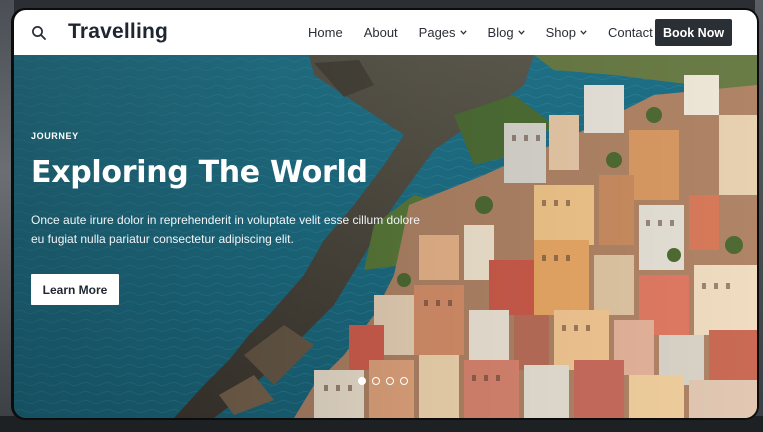 The image size is (763, 432). I want to click on brand-logo: Travelling, so click(118, 32).